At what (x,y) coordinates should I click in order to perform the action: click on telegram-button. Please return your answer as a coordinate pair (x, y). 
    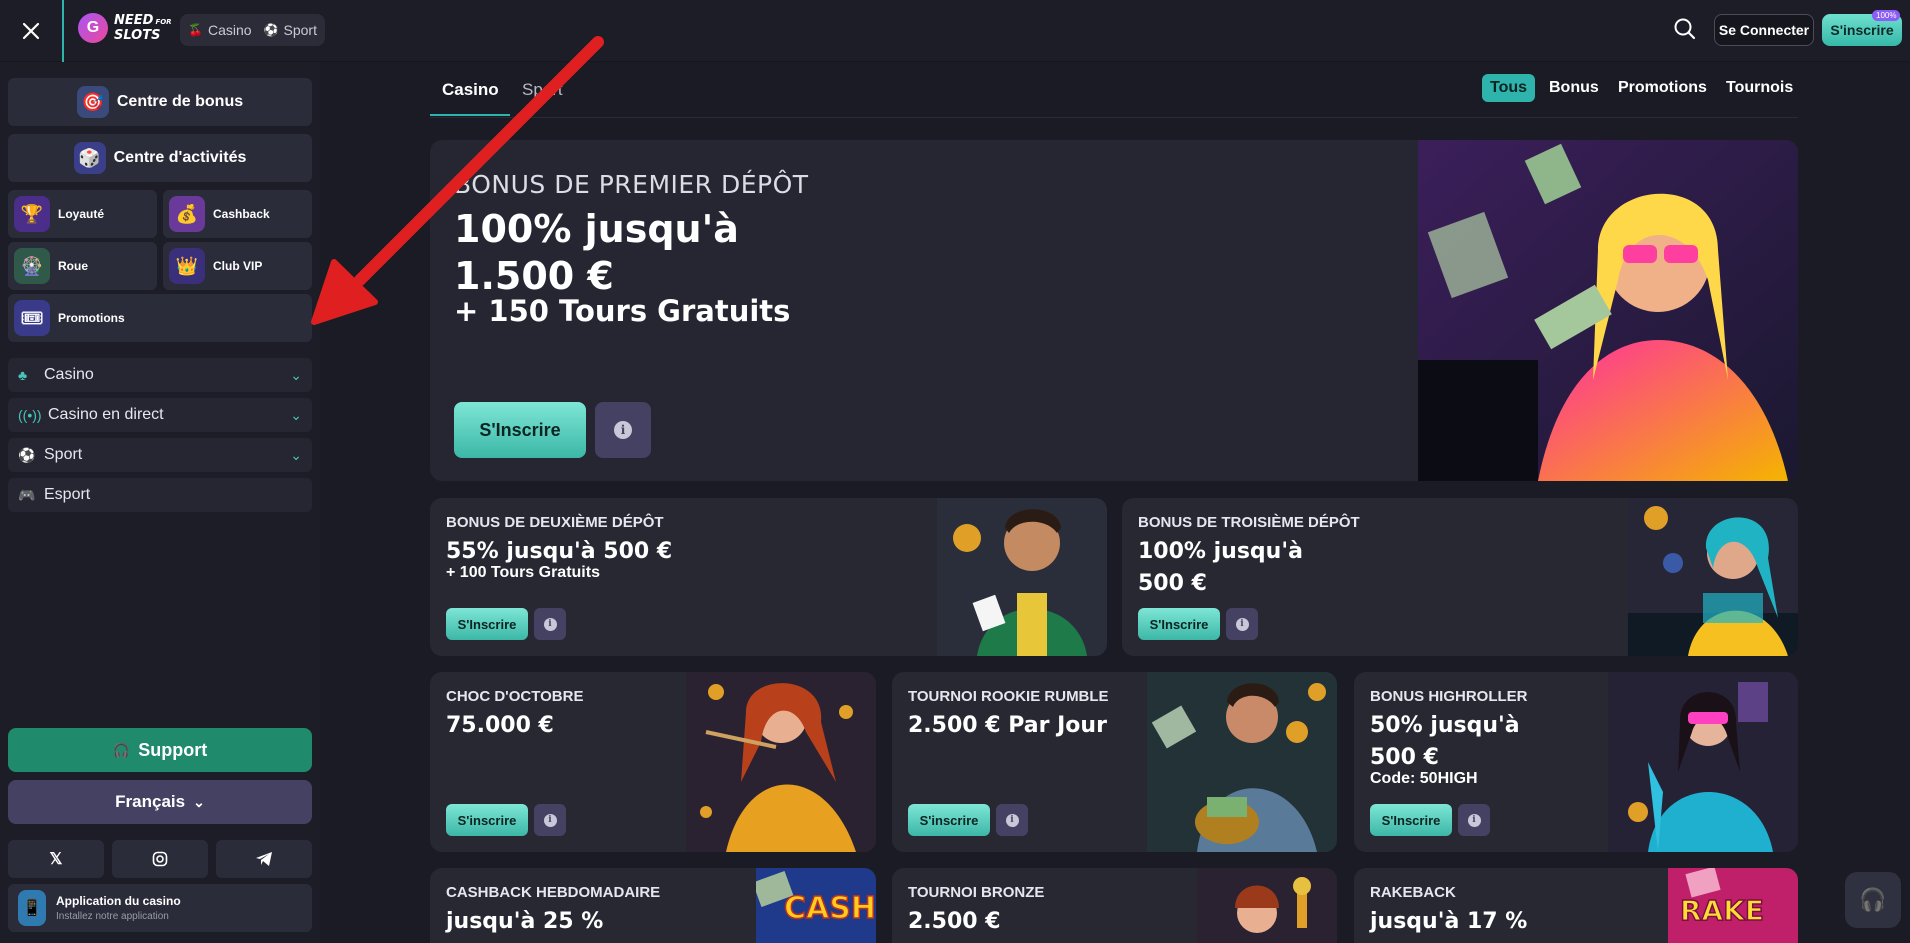
    Looking at the image, I should click on (264, 859).